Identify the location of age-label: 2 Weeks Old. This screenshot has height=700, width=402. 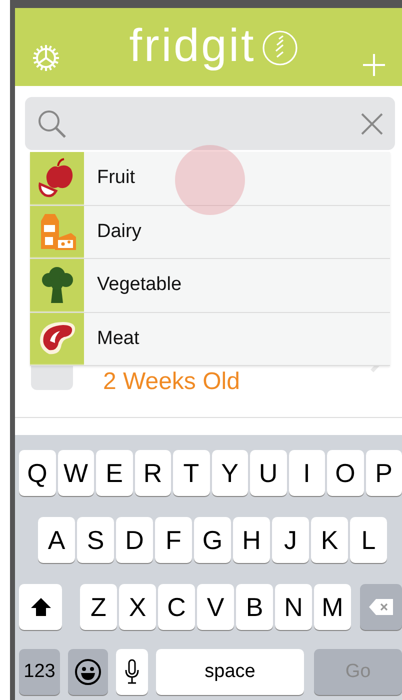
(171, 382).